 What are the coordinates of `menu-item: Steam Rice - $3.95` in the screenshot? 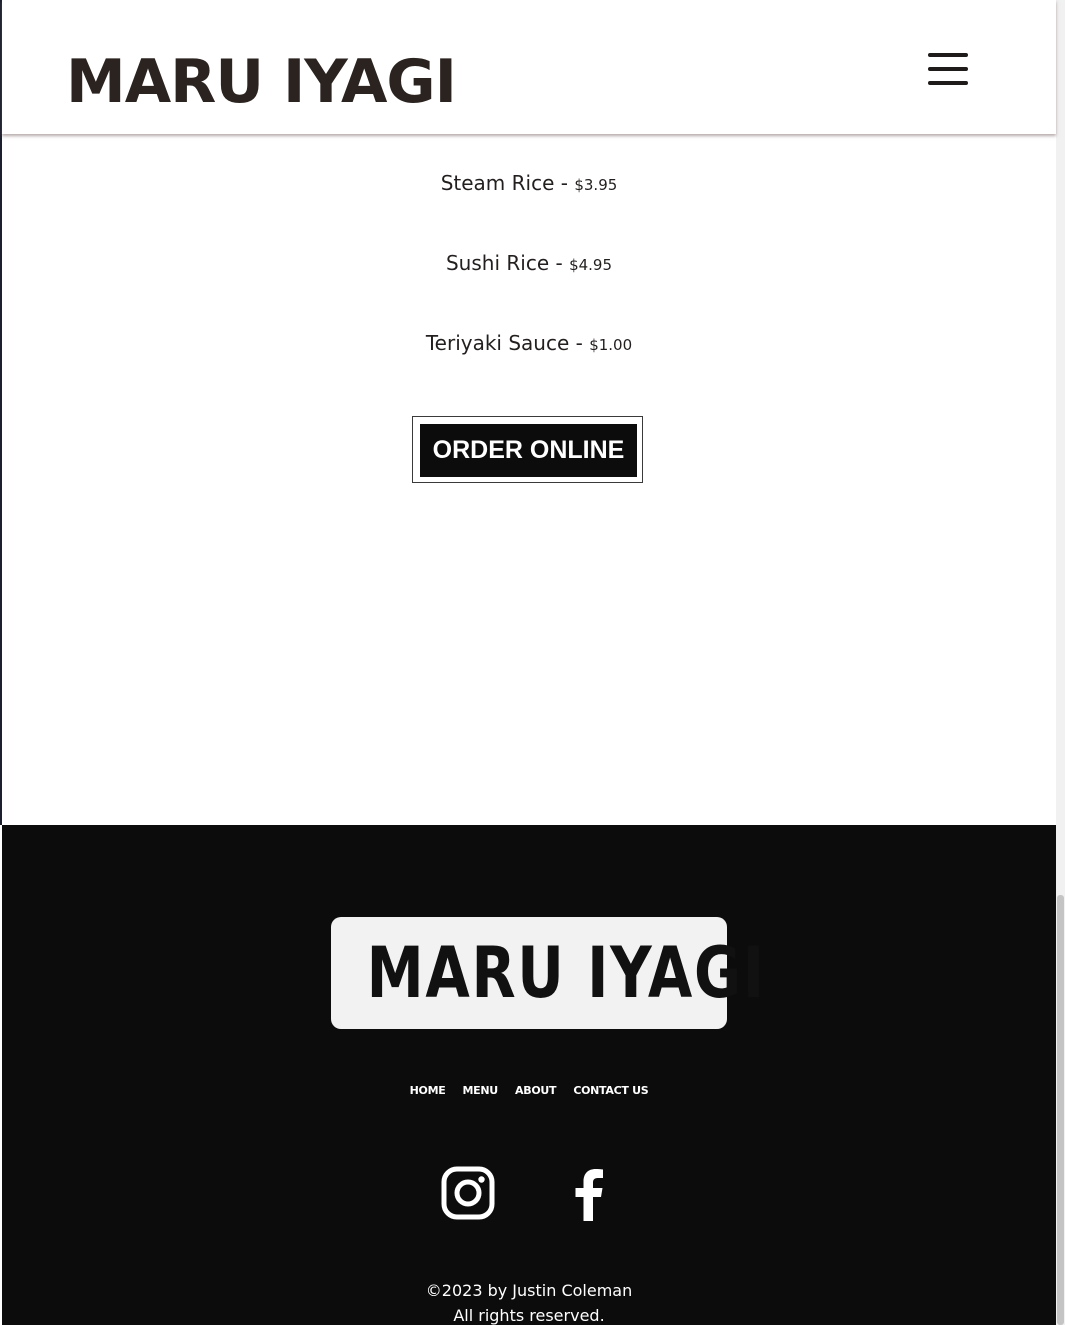 It's located at (529, 183).